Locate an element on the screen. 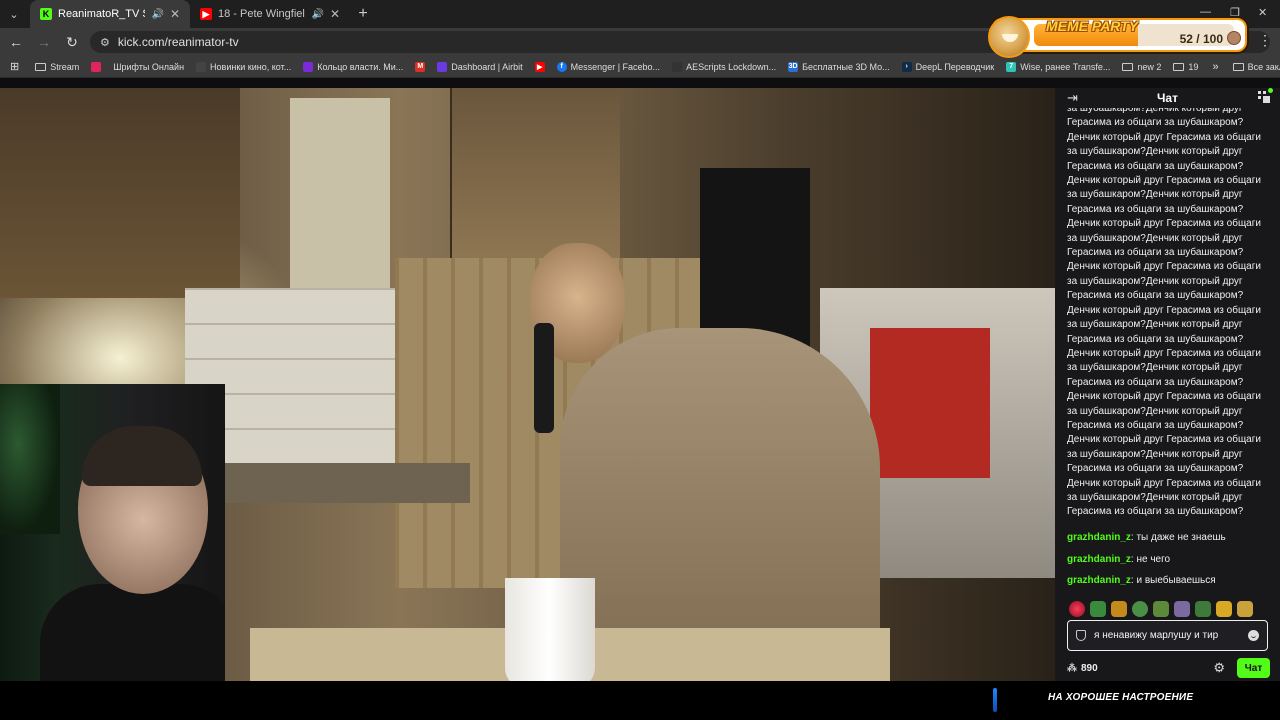 This screenshot has width=1280, height=720. bookmark-label: Шрифты Онлайн is located at coordinates (149, 66).